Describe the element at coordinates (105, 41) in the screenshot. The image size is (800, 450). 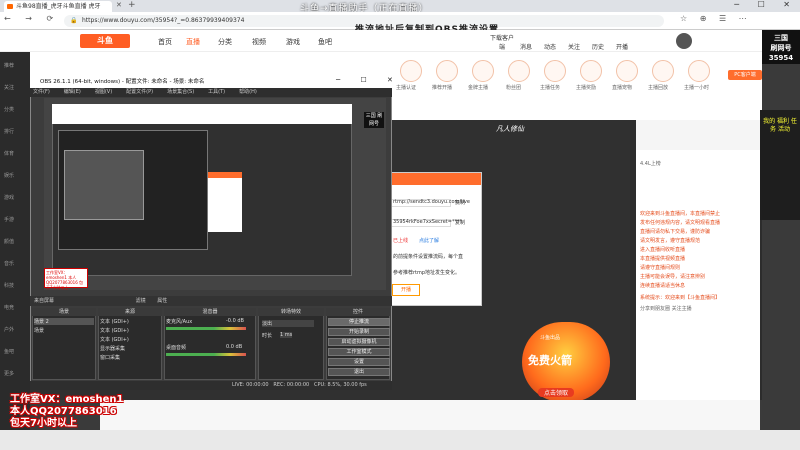
I see `site-logo: 斗鱼` at that location.